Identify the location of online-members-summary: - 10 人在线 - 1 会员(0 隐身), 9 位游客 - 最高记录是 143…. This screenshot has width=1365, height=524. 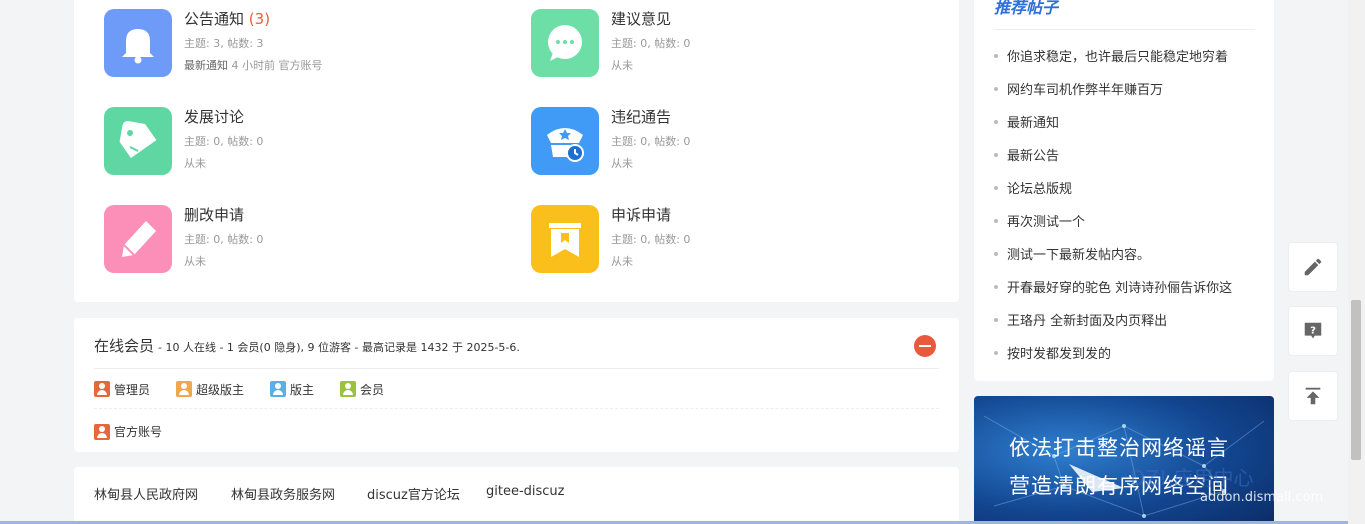
(339, 347).